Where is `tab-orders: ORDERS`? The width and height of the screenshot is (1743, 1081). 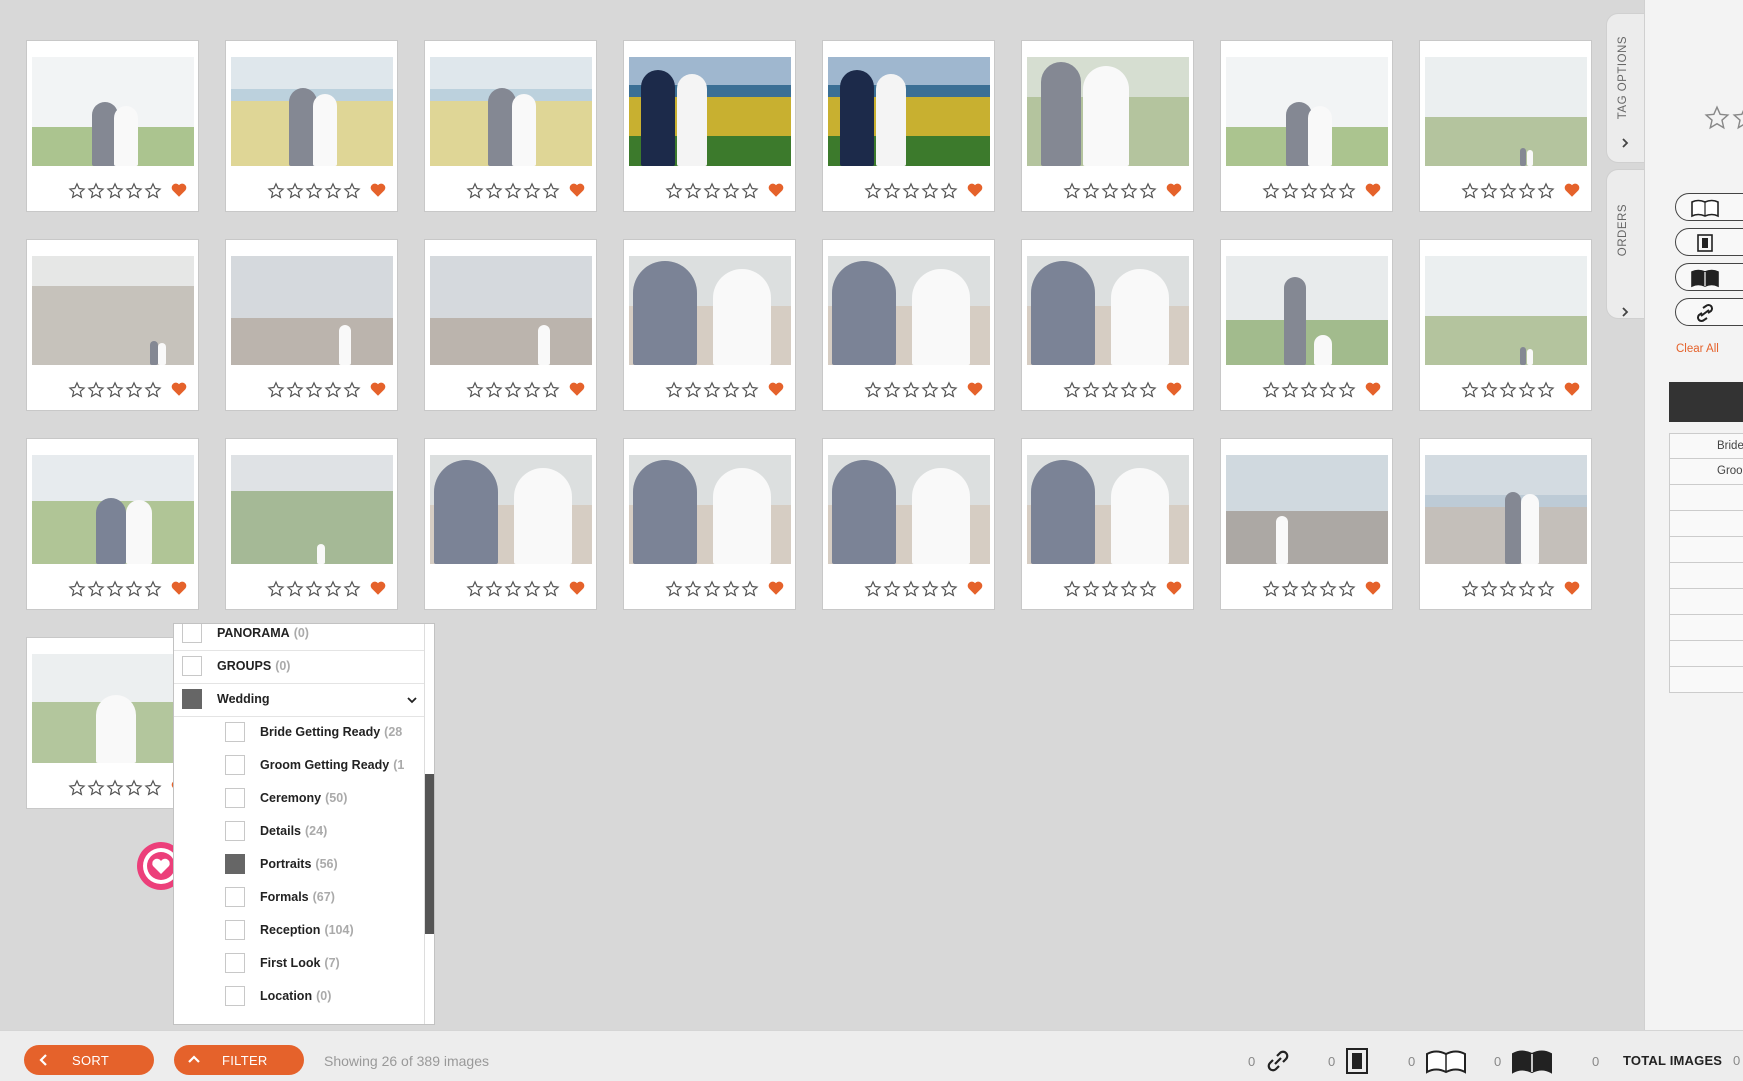 tab-orders: ORDERS is located at coordinates (1625, 244).